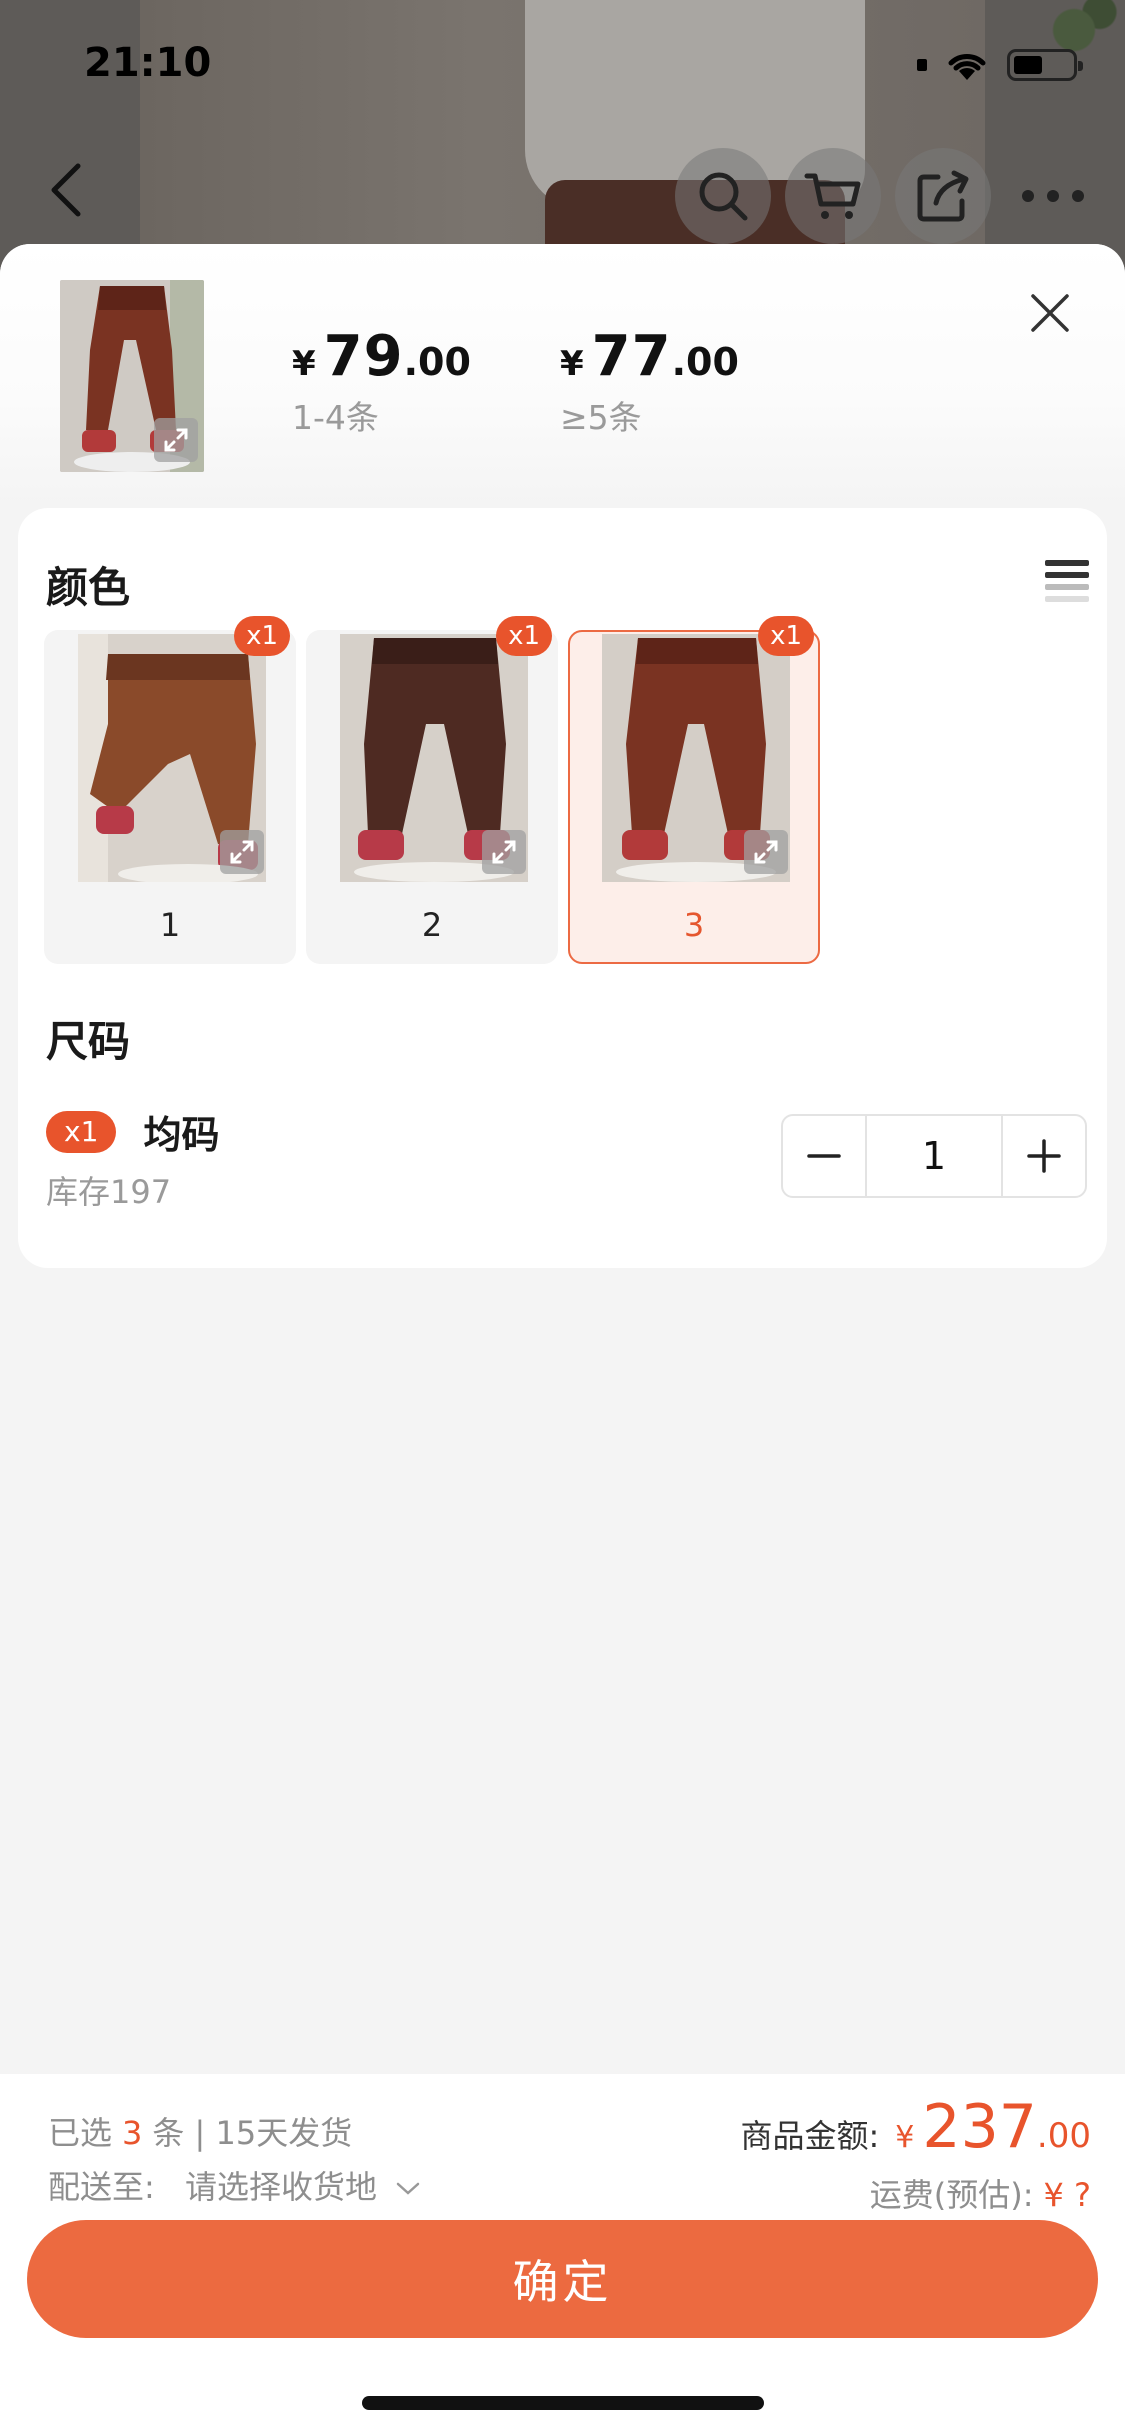 This screenshot has height=2436, width=1125. Describe the element at coordinates (1000, 65) in the screenshot. I see `status-icons` at that location.